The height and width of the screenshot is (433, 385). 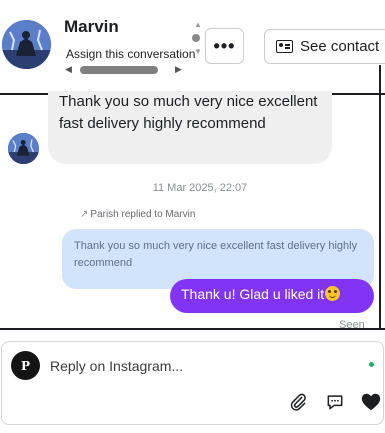 What do you see at coordinates (196, 38) in the screenshot?
I see `vertical-scrollbar-thumb` at bounding box center [196, 38].